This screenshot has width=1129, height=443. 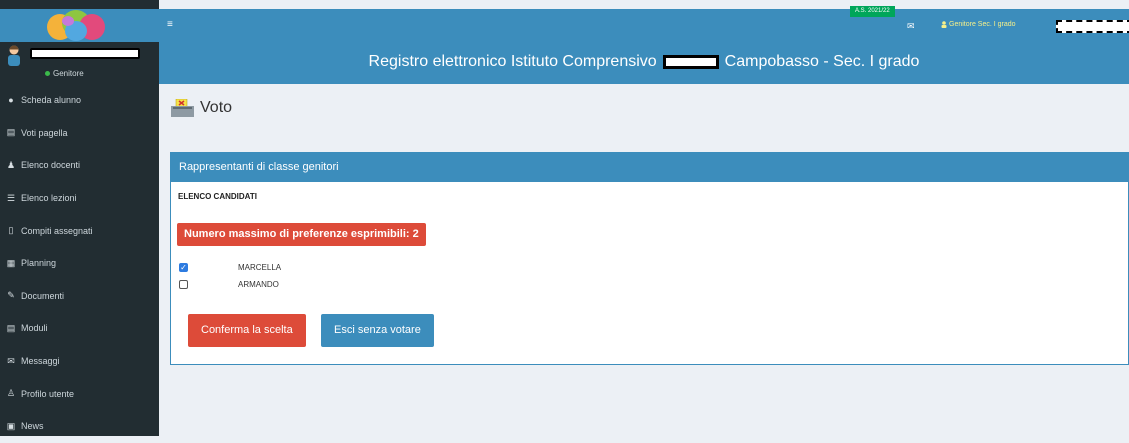 What do you see at coordinates (247, 330) in the screenshot?
I see `confirm-vote-button: Conferma la scelta` at bounding box center [247, 330].